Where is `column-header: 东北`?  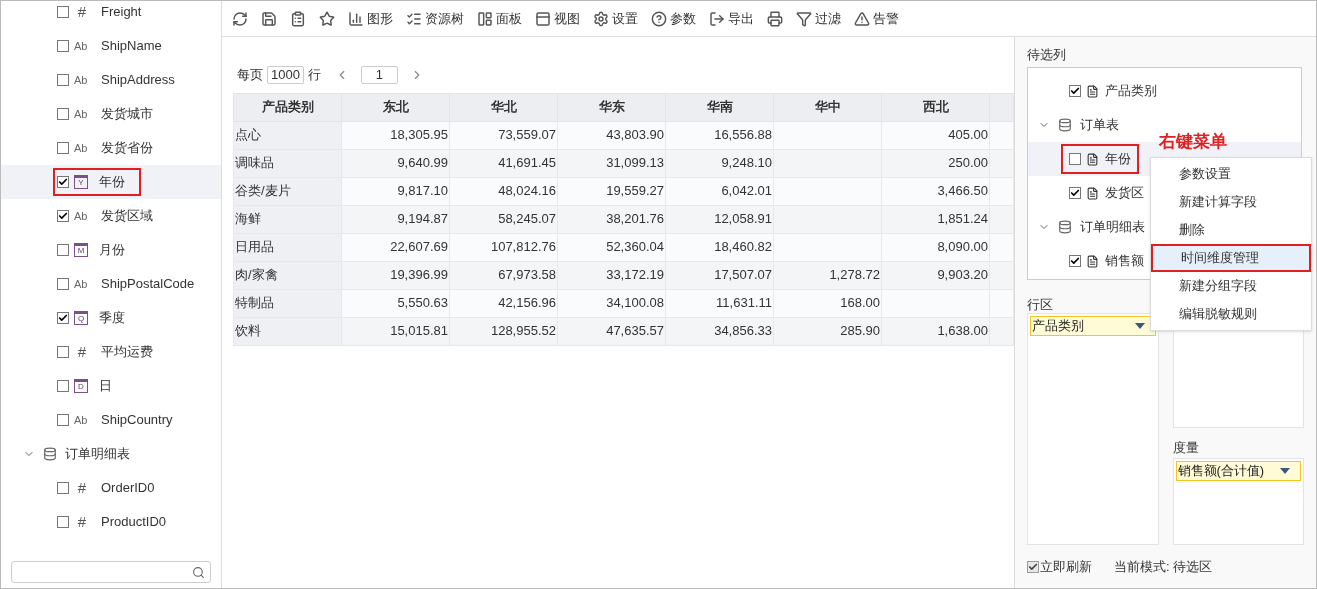 column-header: 东北 is located at coordinates (395, 107).